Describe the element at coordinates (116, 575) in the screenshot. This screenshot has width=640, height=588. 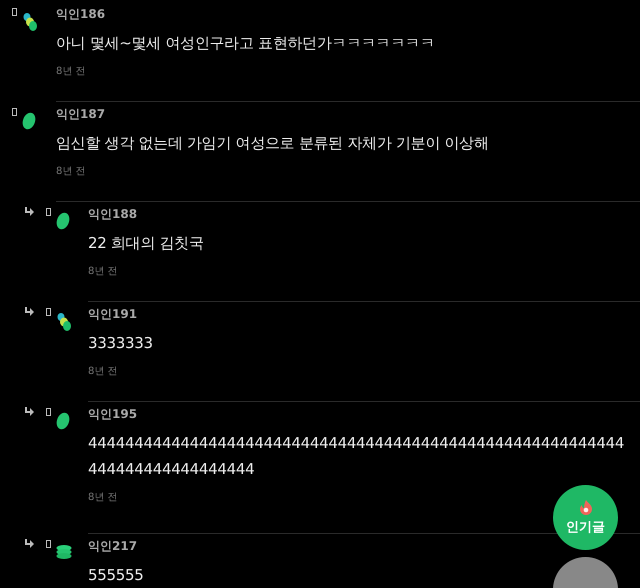
I see `comment-text: 555555` at that location.